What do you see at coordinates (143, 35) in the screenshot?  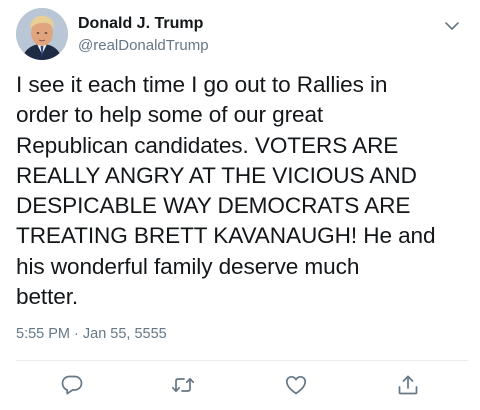 I see `author-names: Donald J. Trump @realDonaldTrump` at bounding box center [143, 35].